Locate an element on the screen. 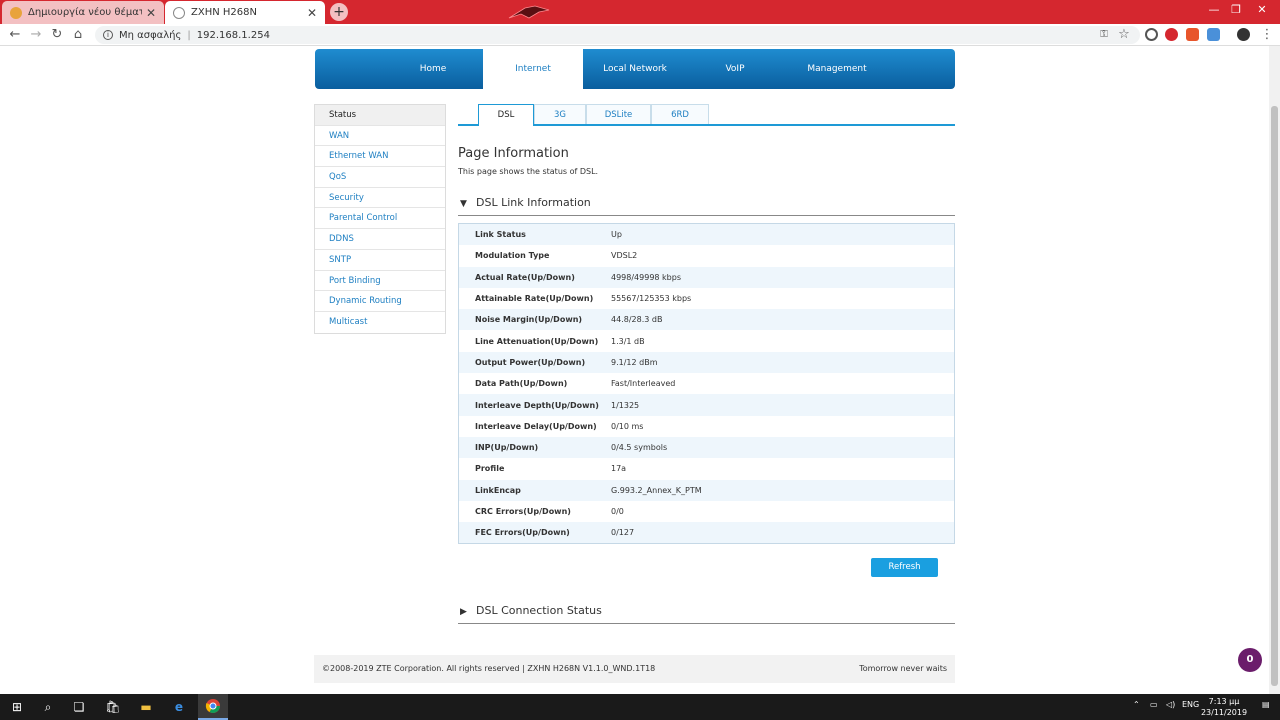  windows-start-icon: ⊞ is located at coordinates (17, 707).